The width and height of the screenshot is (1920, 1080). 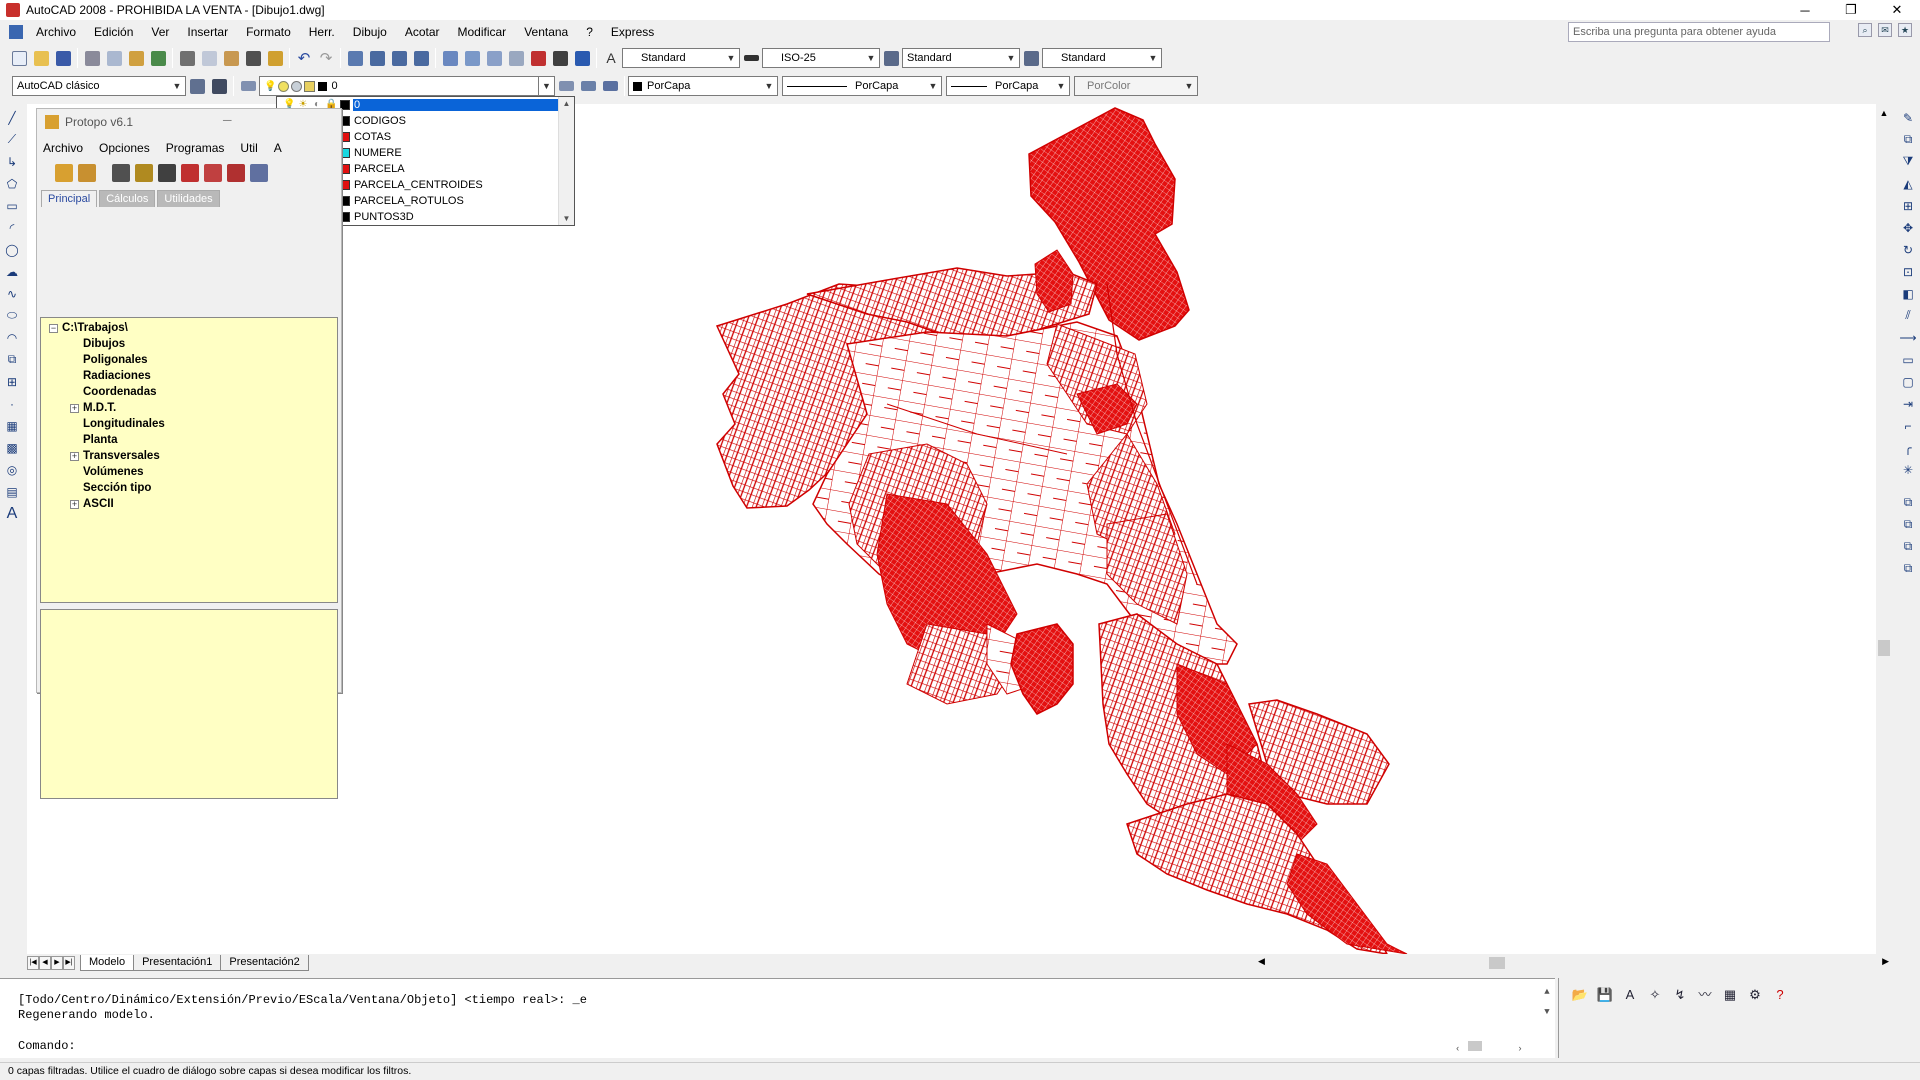 I want to click on tree-root: − C:\Trabajos\, so click(x=189, y=328).